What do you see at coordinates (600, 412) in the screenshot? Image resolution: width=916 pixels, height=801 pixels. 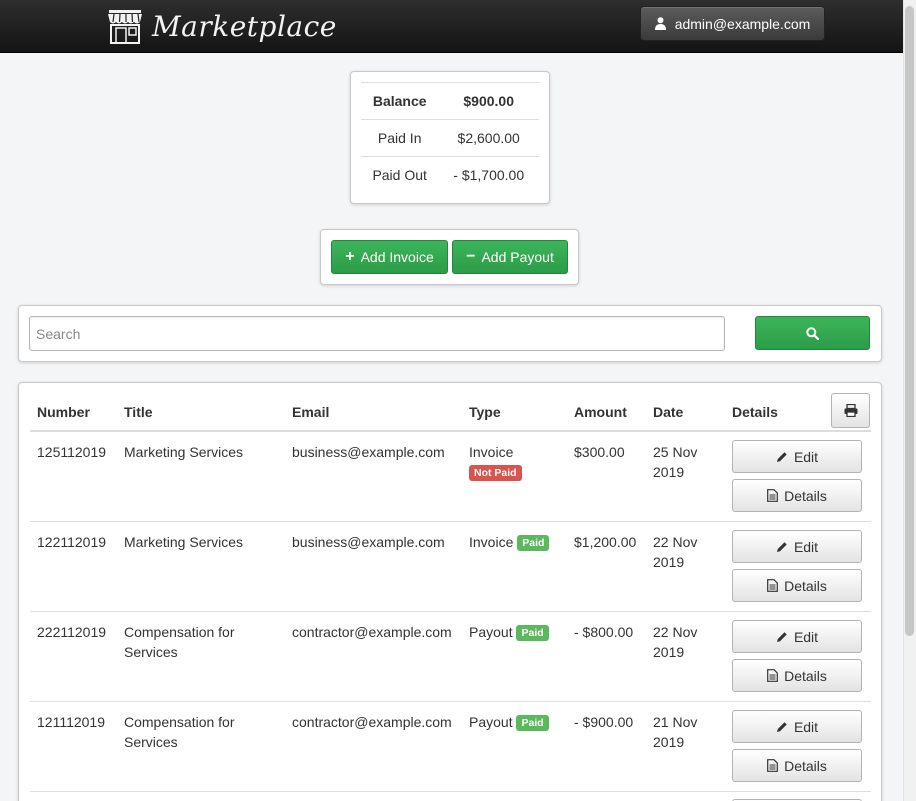 I see `header-amount: Amount` at bounding box center [600, 412].